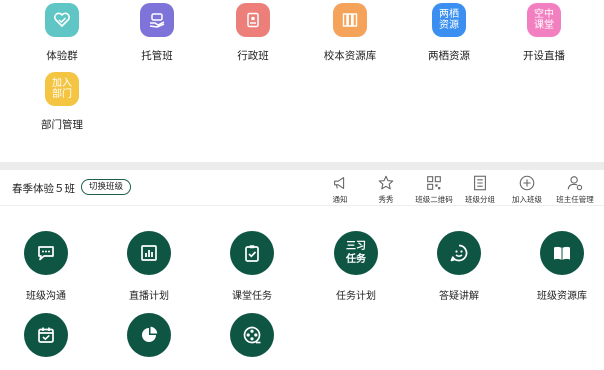 The image size is (604, 370). What do you see at coordinates (340, 199) in the screenshot?
I see `tool-label: 通知` at bounding box center [340, 199].